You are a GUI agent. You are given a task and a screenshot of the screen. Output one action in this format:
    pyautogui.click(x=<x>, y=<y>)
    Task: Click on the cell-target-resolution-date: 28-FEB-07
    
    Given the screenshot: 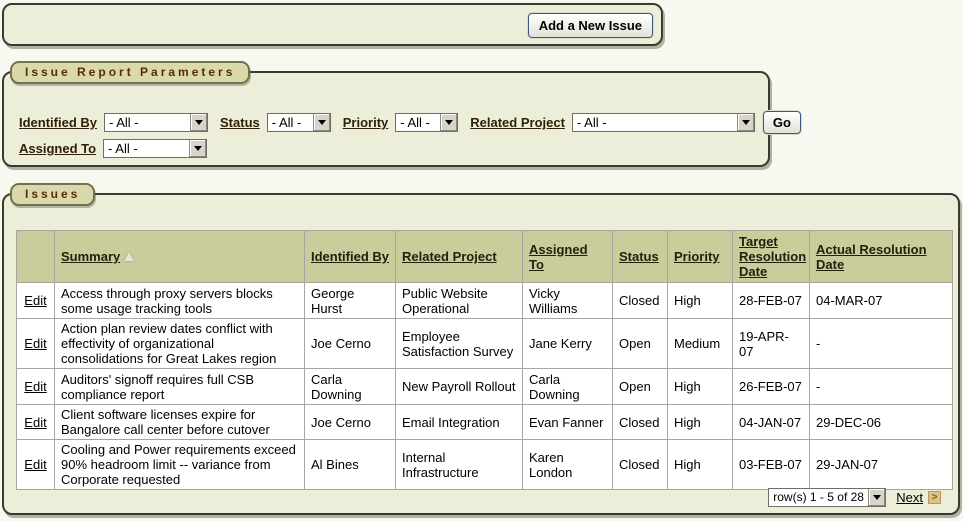 What is the action you would take?
    pyautogui.click(x=771, y=300)
    